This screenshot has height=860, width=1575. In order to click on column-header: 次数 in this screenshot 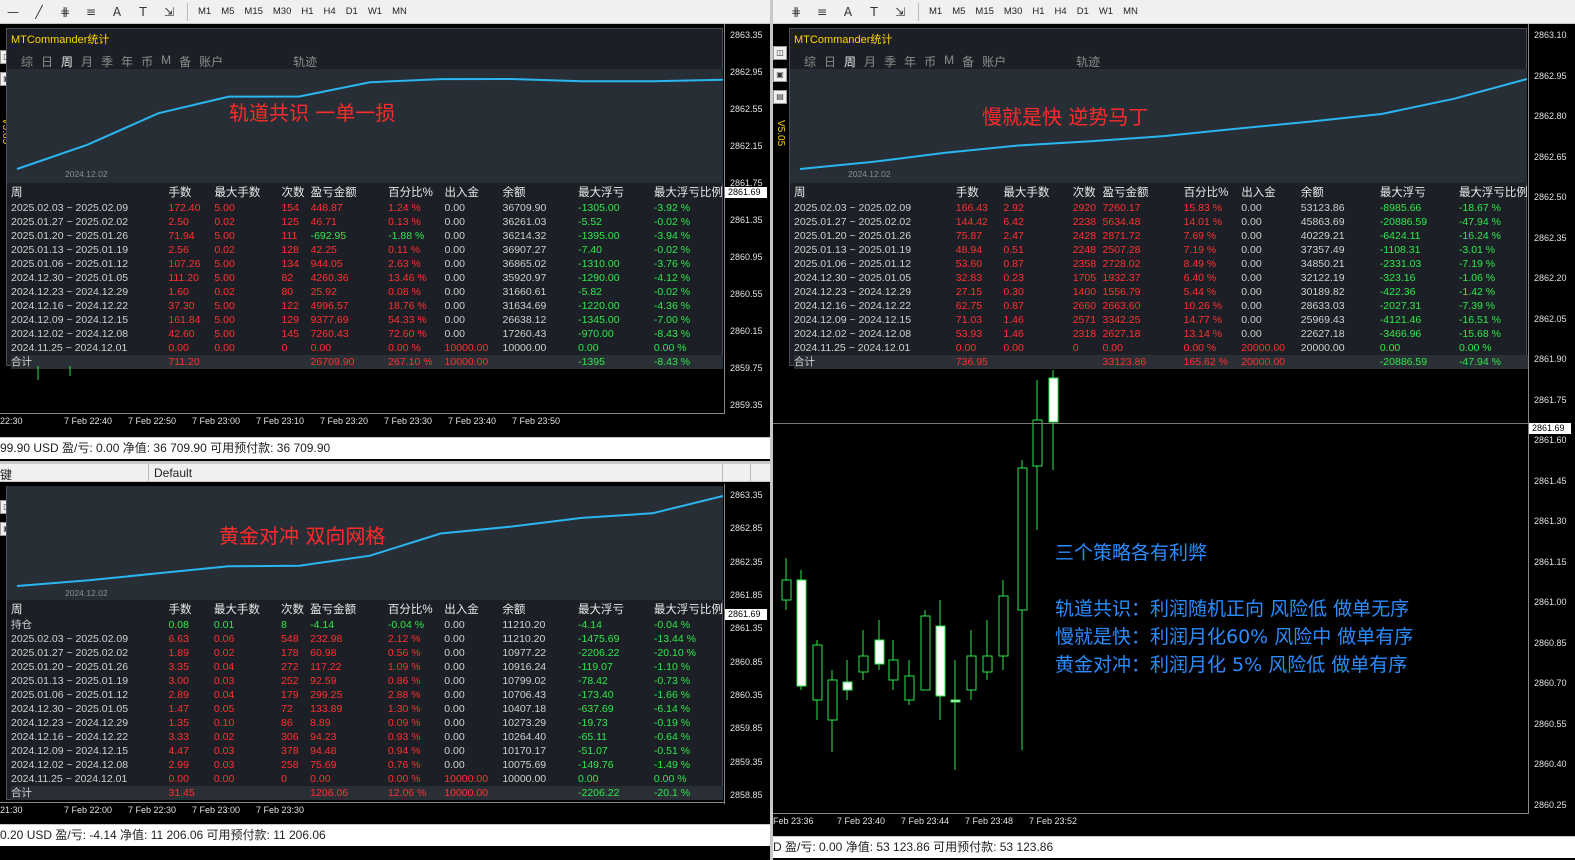, I will do `click(293, 610)`.